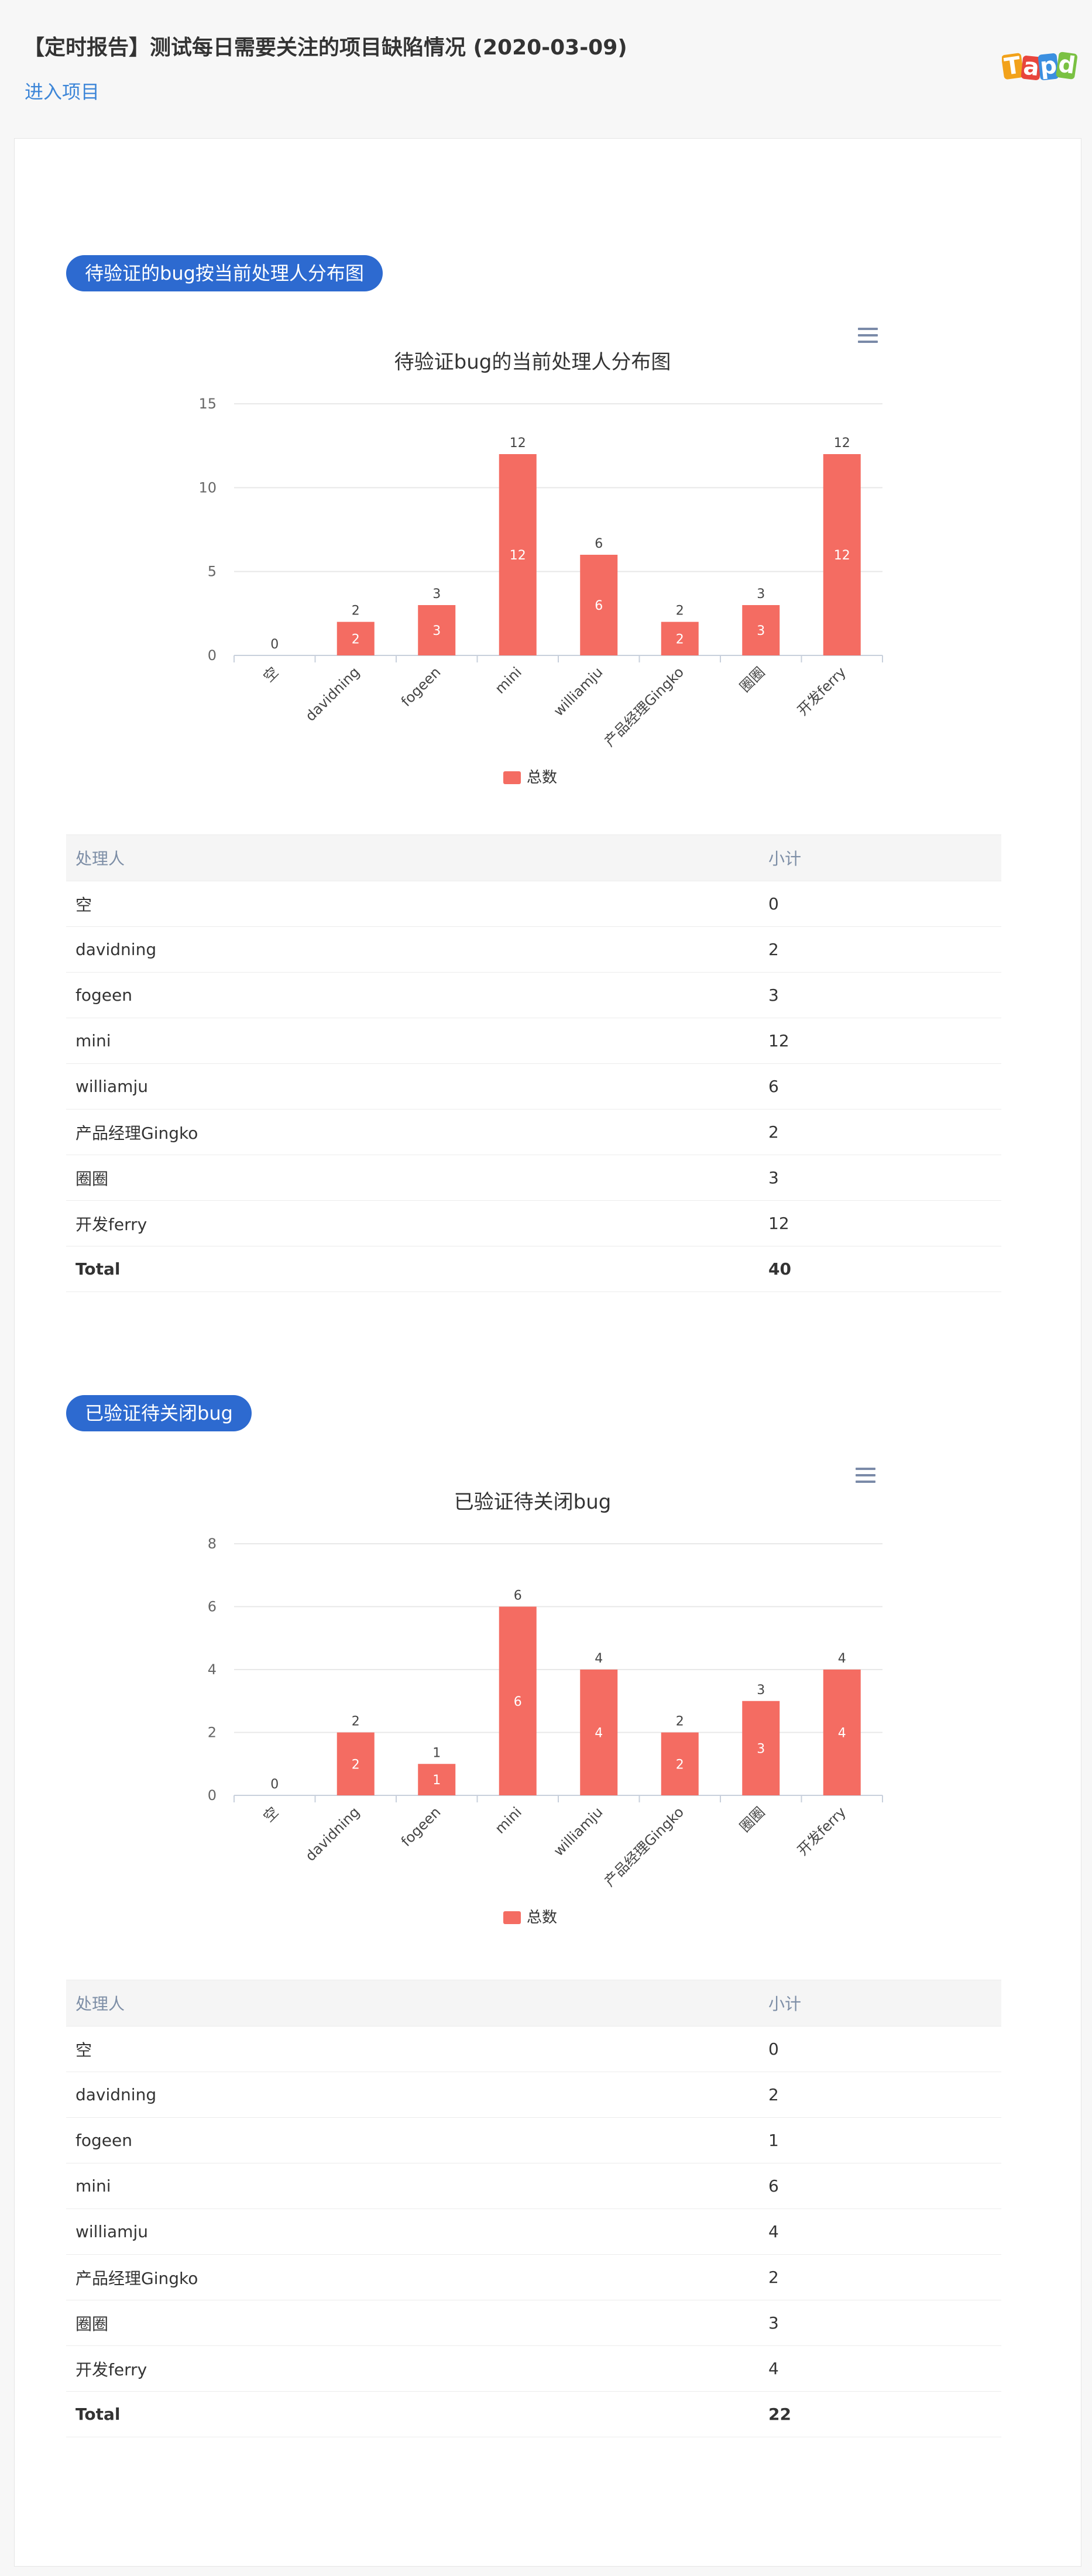  What do you see at coordinates (533, 1502) in the screenshot?
I see `chart-title: 已验证待关闭bug` at bounding box center [533, 1502].